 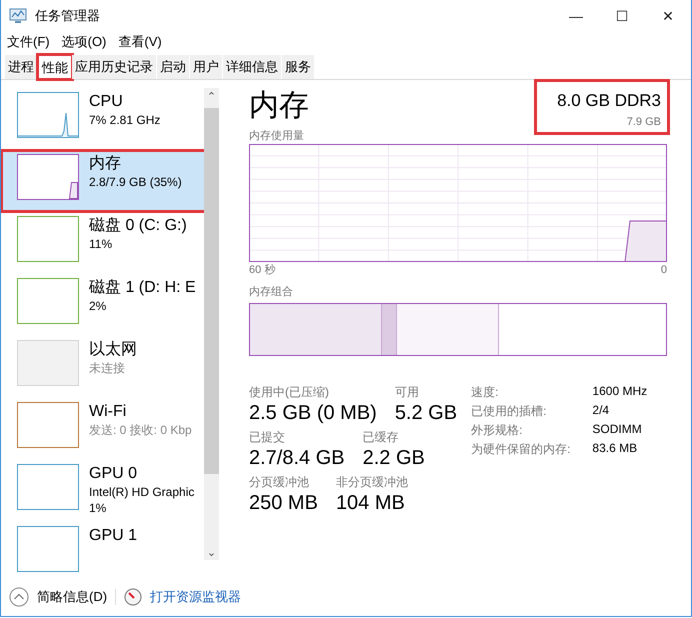 What do you see at coordinates (114, 67) in the screenshot?
I see `tab: 应用历史记录` at bounding box center [114, 67].